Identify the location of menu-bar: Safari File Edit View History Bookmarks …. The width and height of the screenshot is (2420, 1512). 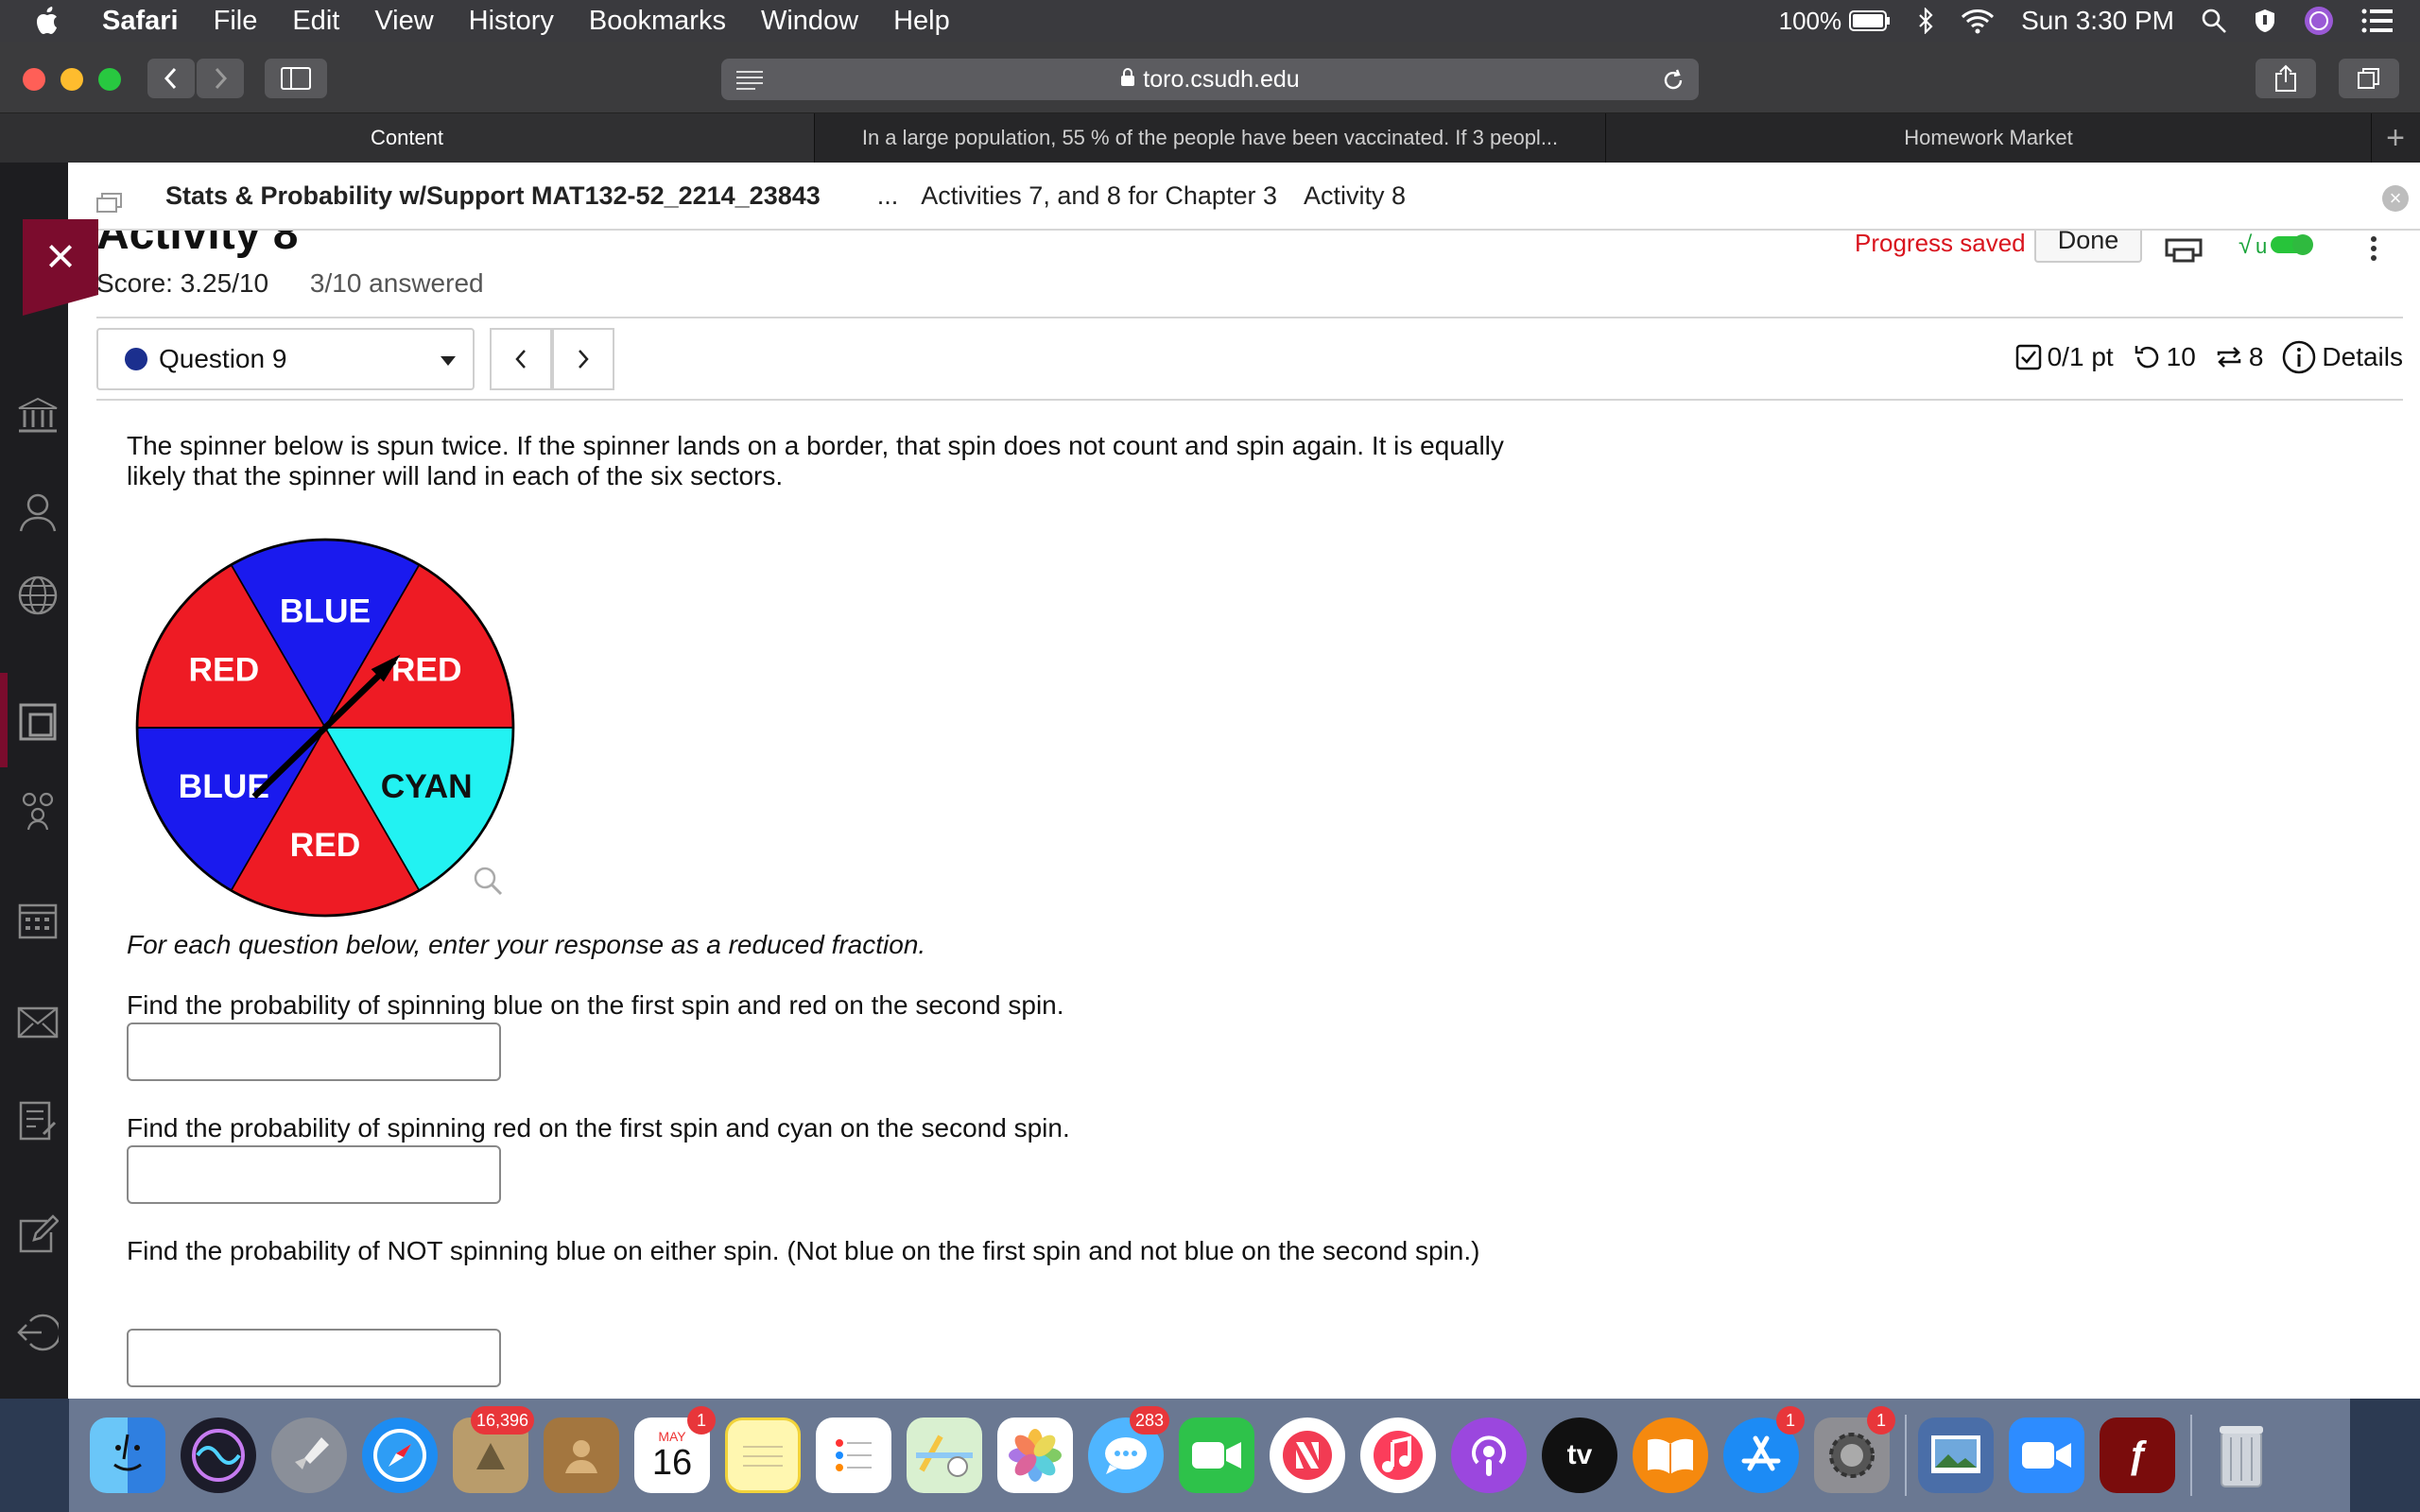
(1210, 21).